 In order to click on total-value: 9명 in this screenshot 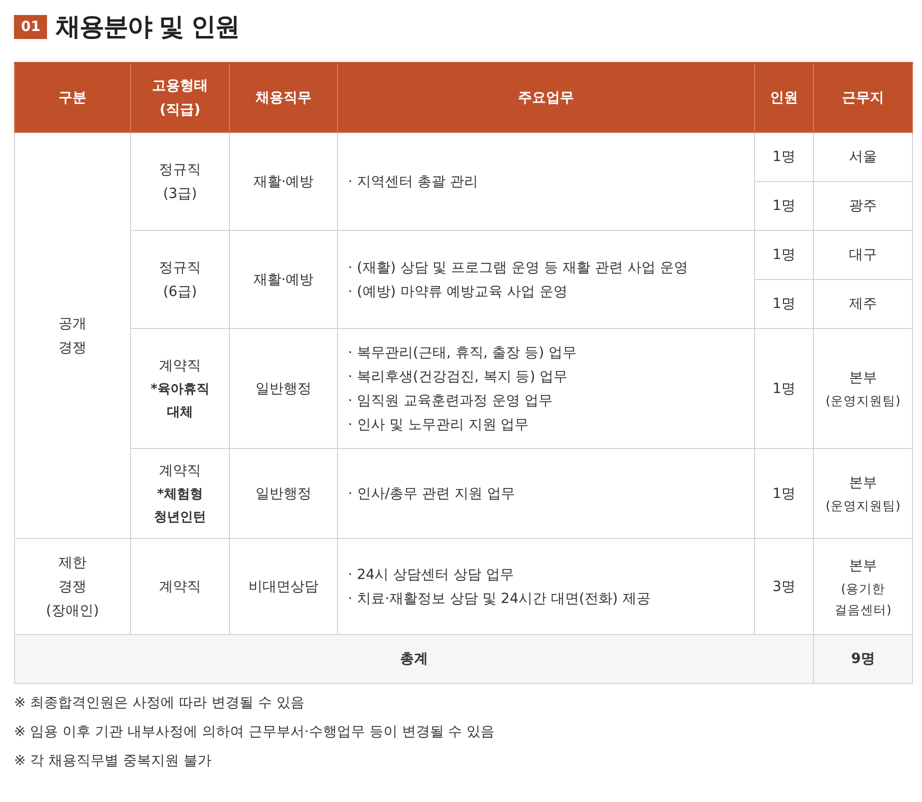, I will do `click(863, 659)`.